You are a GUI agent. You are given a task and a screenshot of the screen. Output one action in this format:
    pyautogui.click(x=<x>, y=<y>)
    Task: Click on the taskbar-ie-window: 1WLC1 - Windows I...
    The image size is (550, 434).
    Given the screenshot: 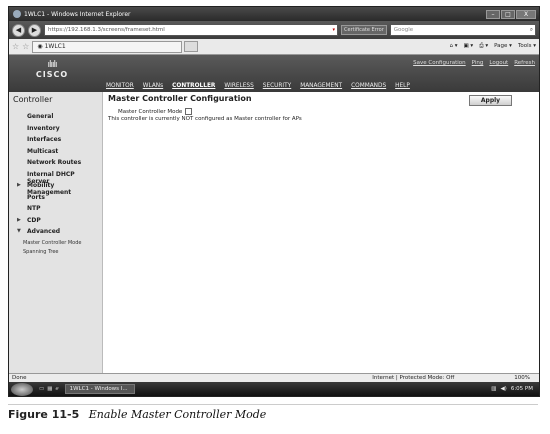 What is the action you would take?
    pyautogui.click(x=99, y=389)
    